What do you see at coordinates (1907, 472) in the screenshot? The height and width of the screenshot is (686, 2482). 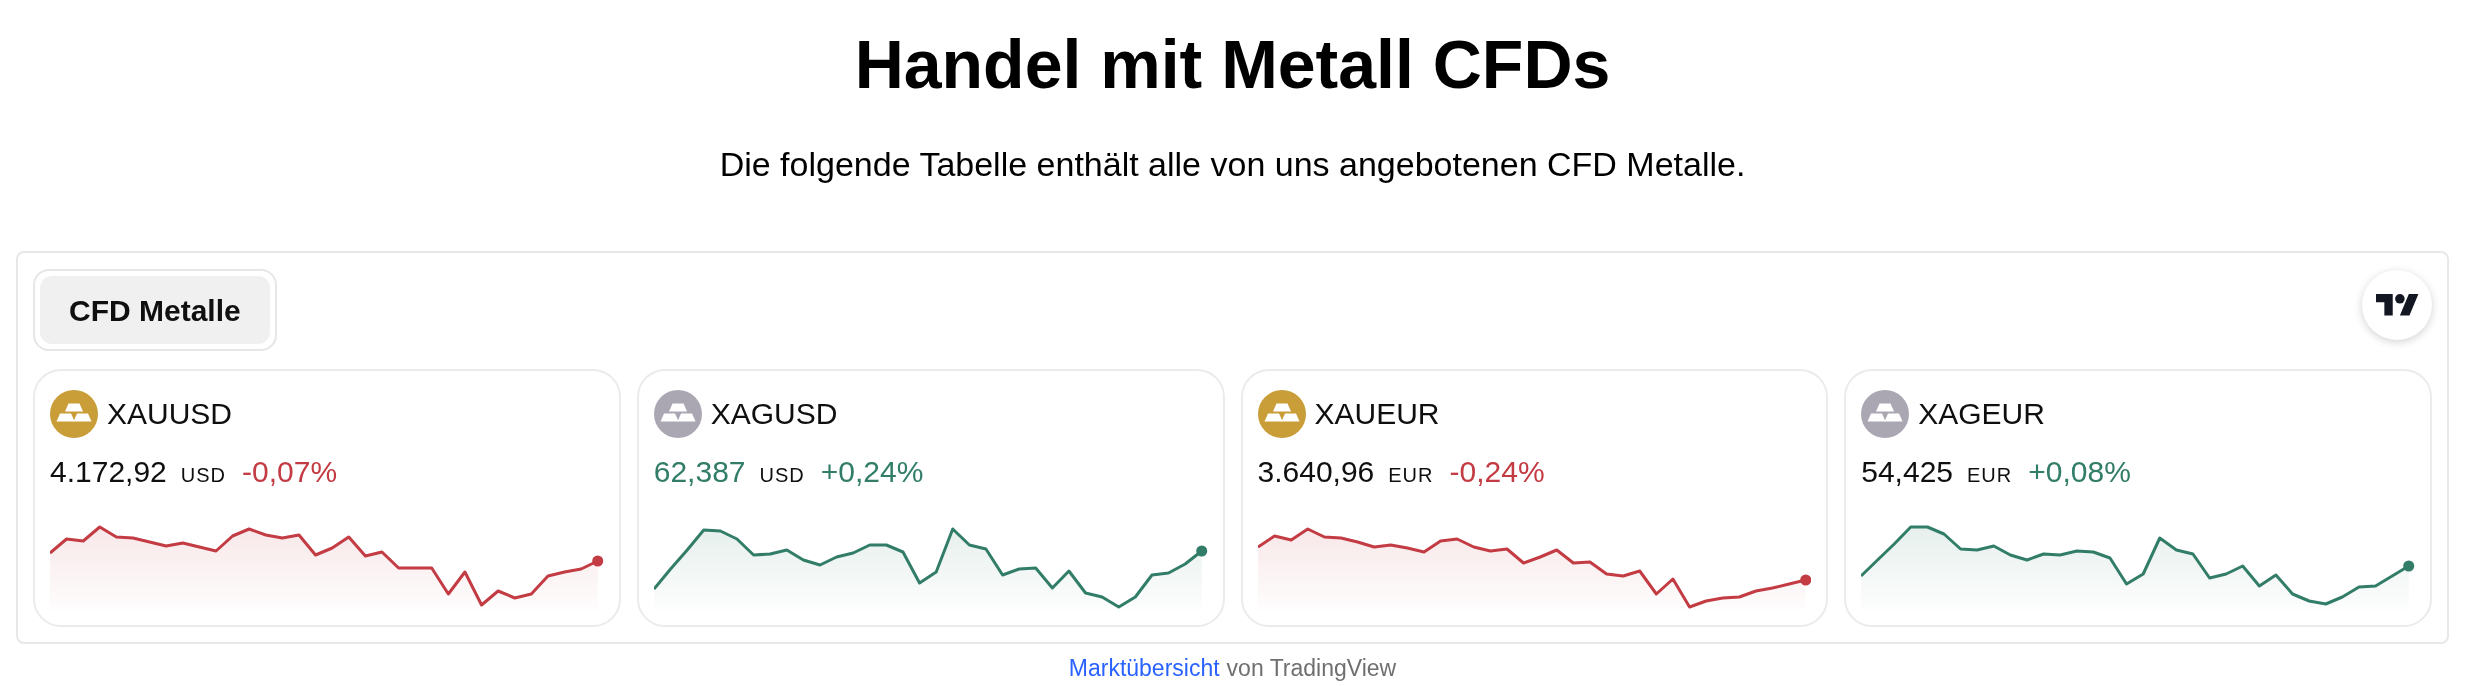 I see `price-value: 54,425` at bounding box center [1907, 472].